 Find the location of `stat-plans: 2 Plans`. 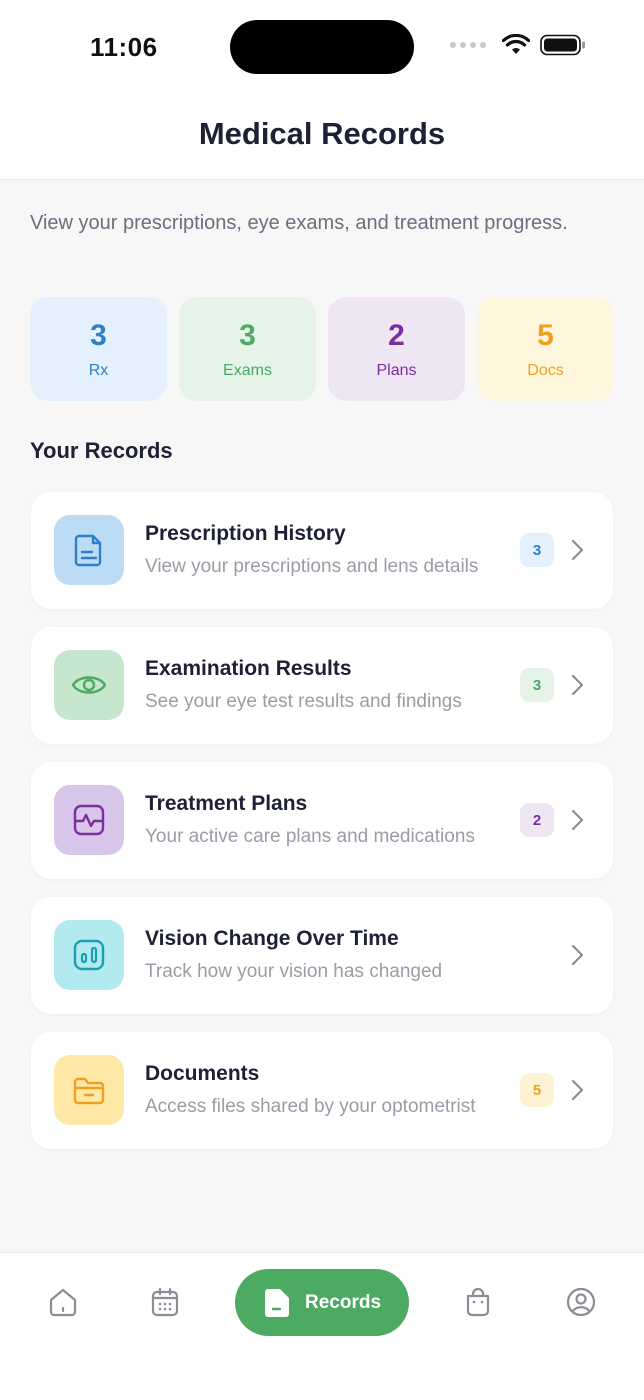

stat-plans: 2 Plans is located at coordinates (396, 349).